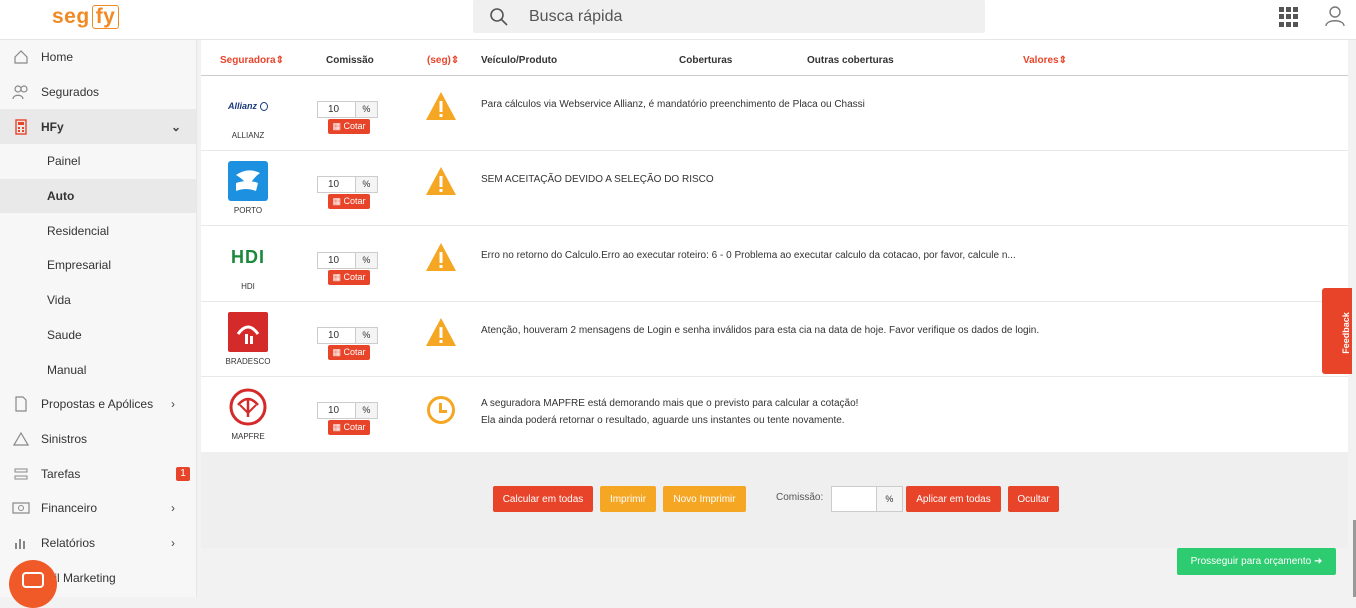 Image resolution: width=1356 pixels, height=608 pixels. I want to click on new-print-button: Novo Imprimir, so click(704, 499).